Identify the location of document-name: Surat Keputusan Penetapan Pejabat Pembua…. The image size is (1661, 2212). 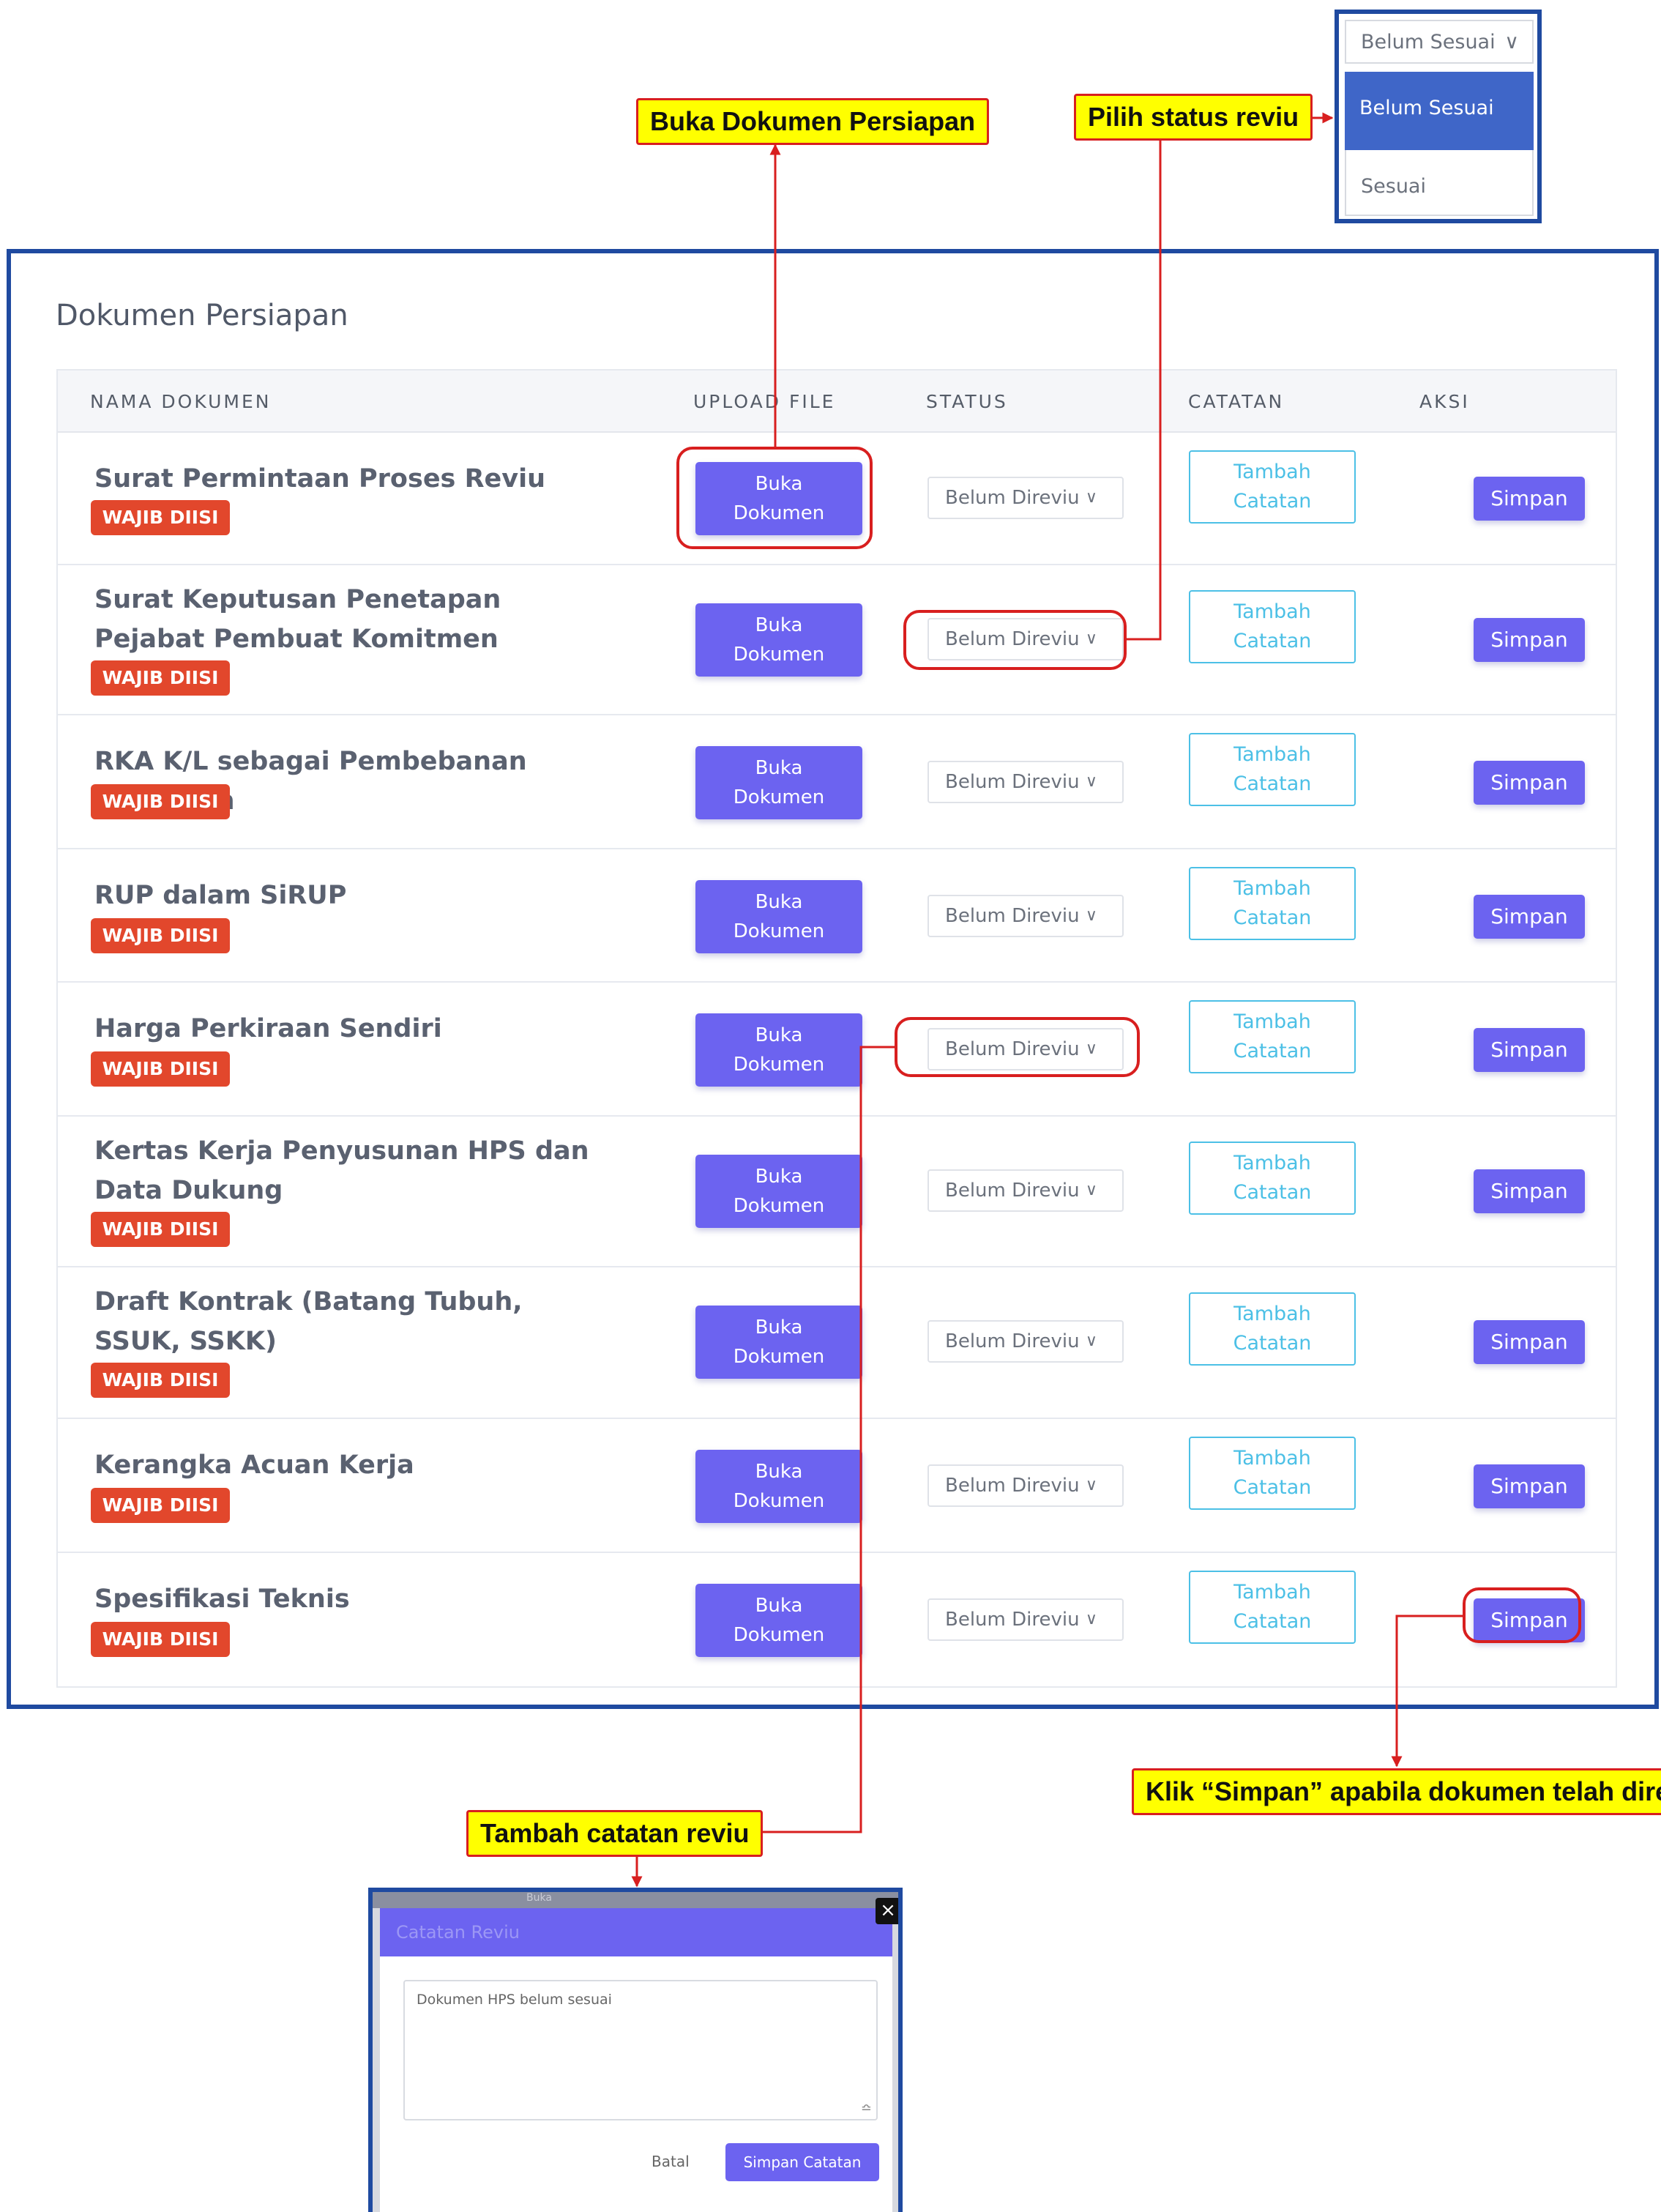
(297, 619).